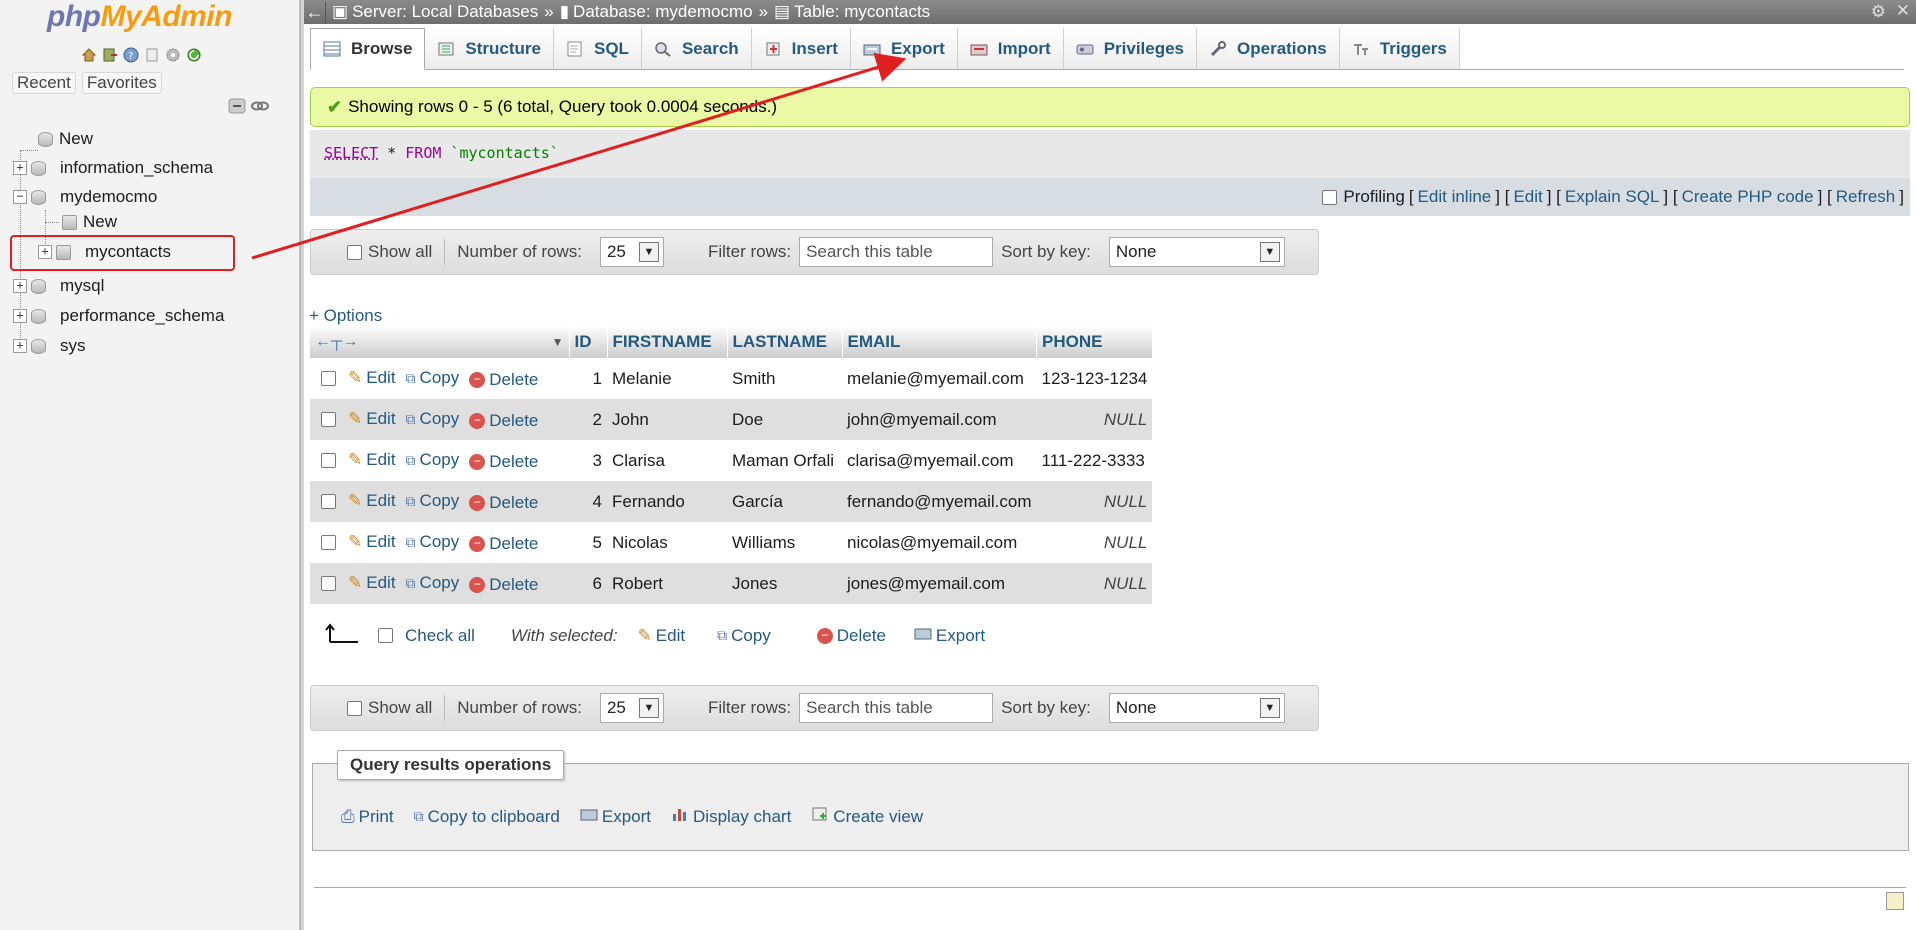 Image resolution: width=1916 pixels, height=930 pixels. What do you see at coordinates (667, 583) in the screenshot?
I see `cell-firstname: Robert` at bounding box center [667, 583].